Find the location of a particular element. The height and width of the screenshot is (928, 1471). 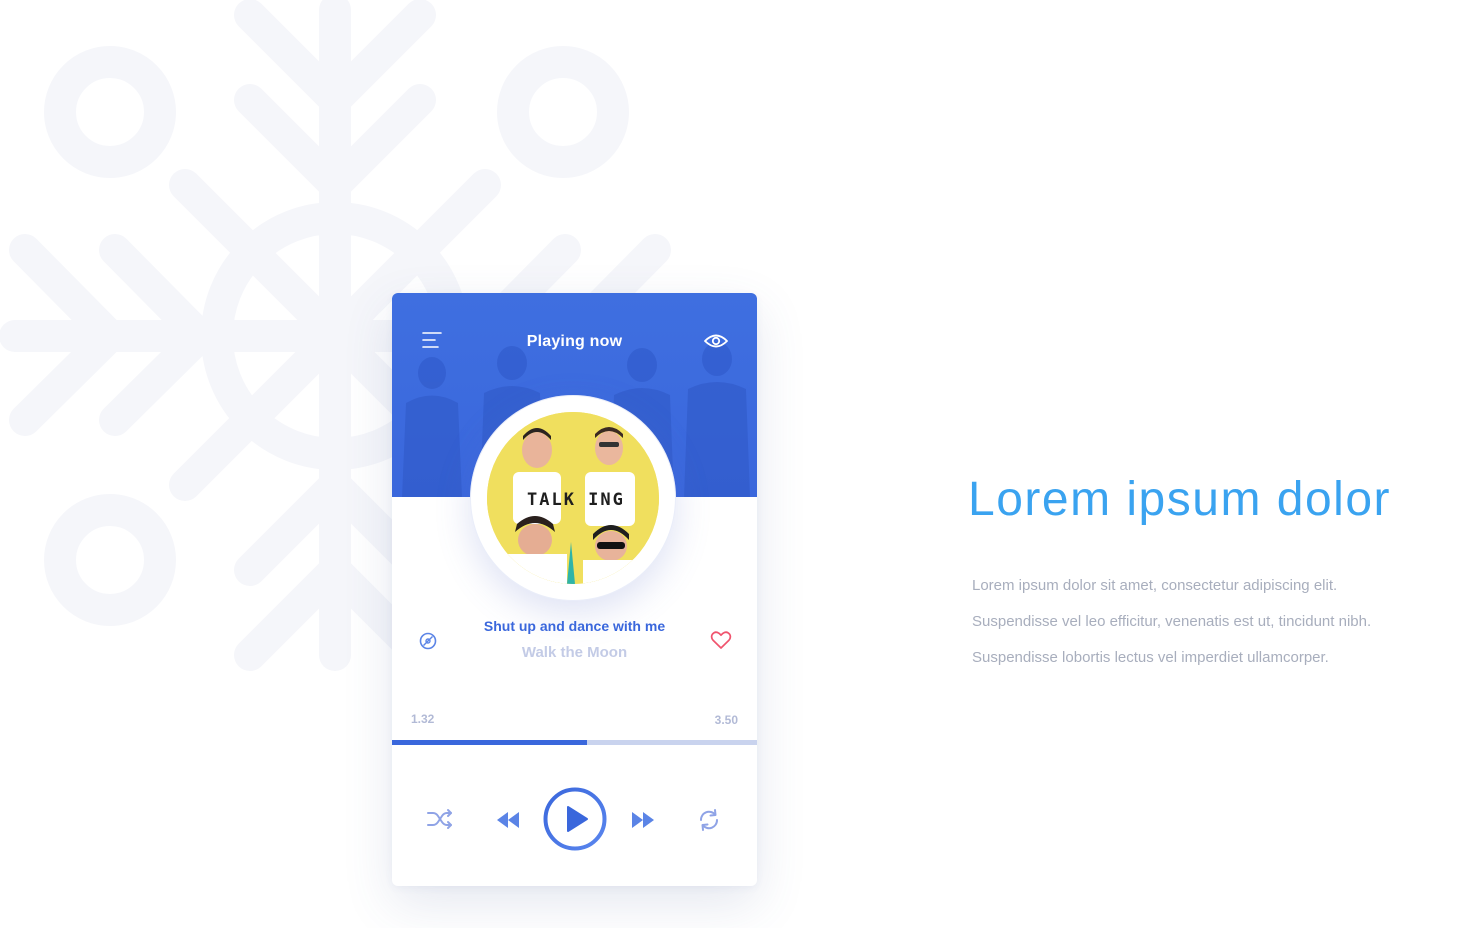

eye-icon is located at coordinates (716, 341).